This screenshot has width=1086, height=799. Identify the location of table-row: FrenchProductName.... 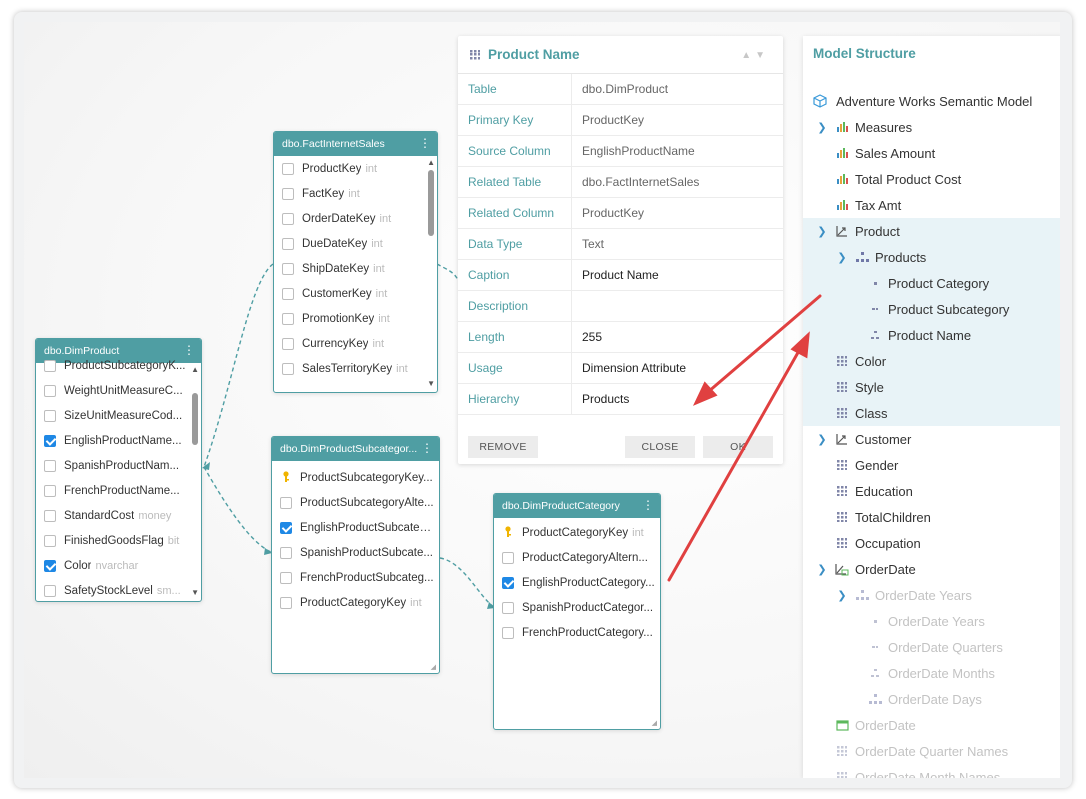
(118, 490).